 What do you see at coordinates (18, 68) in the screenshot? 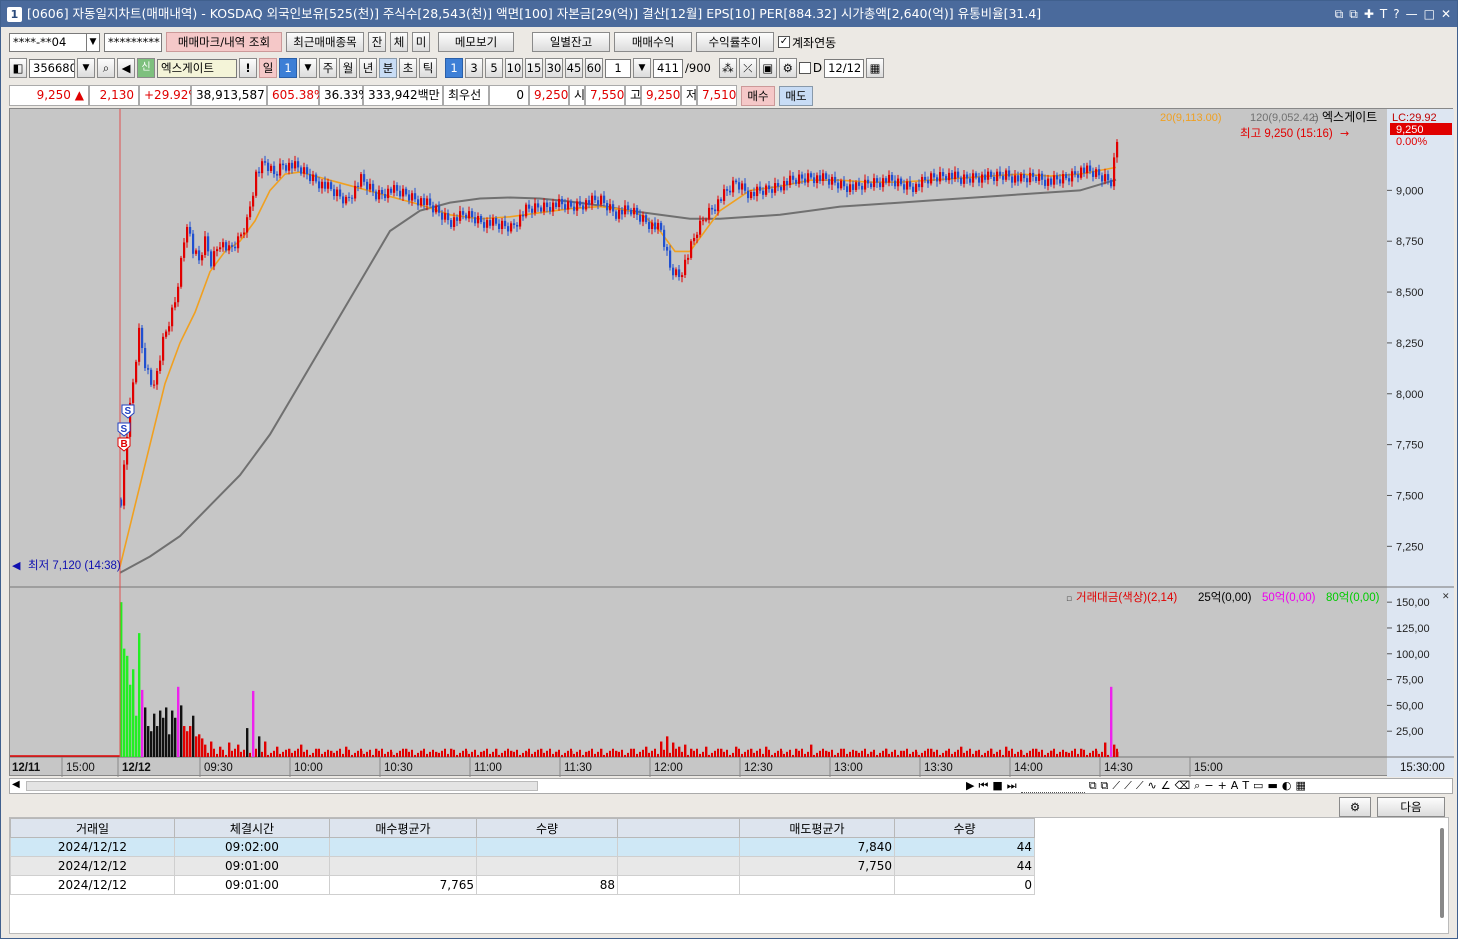
I see `layout-icon: ◧` at bounding box center [18, 68].